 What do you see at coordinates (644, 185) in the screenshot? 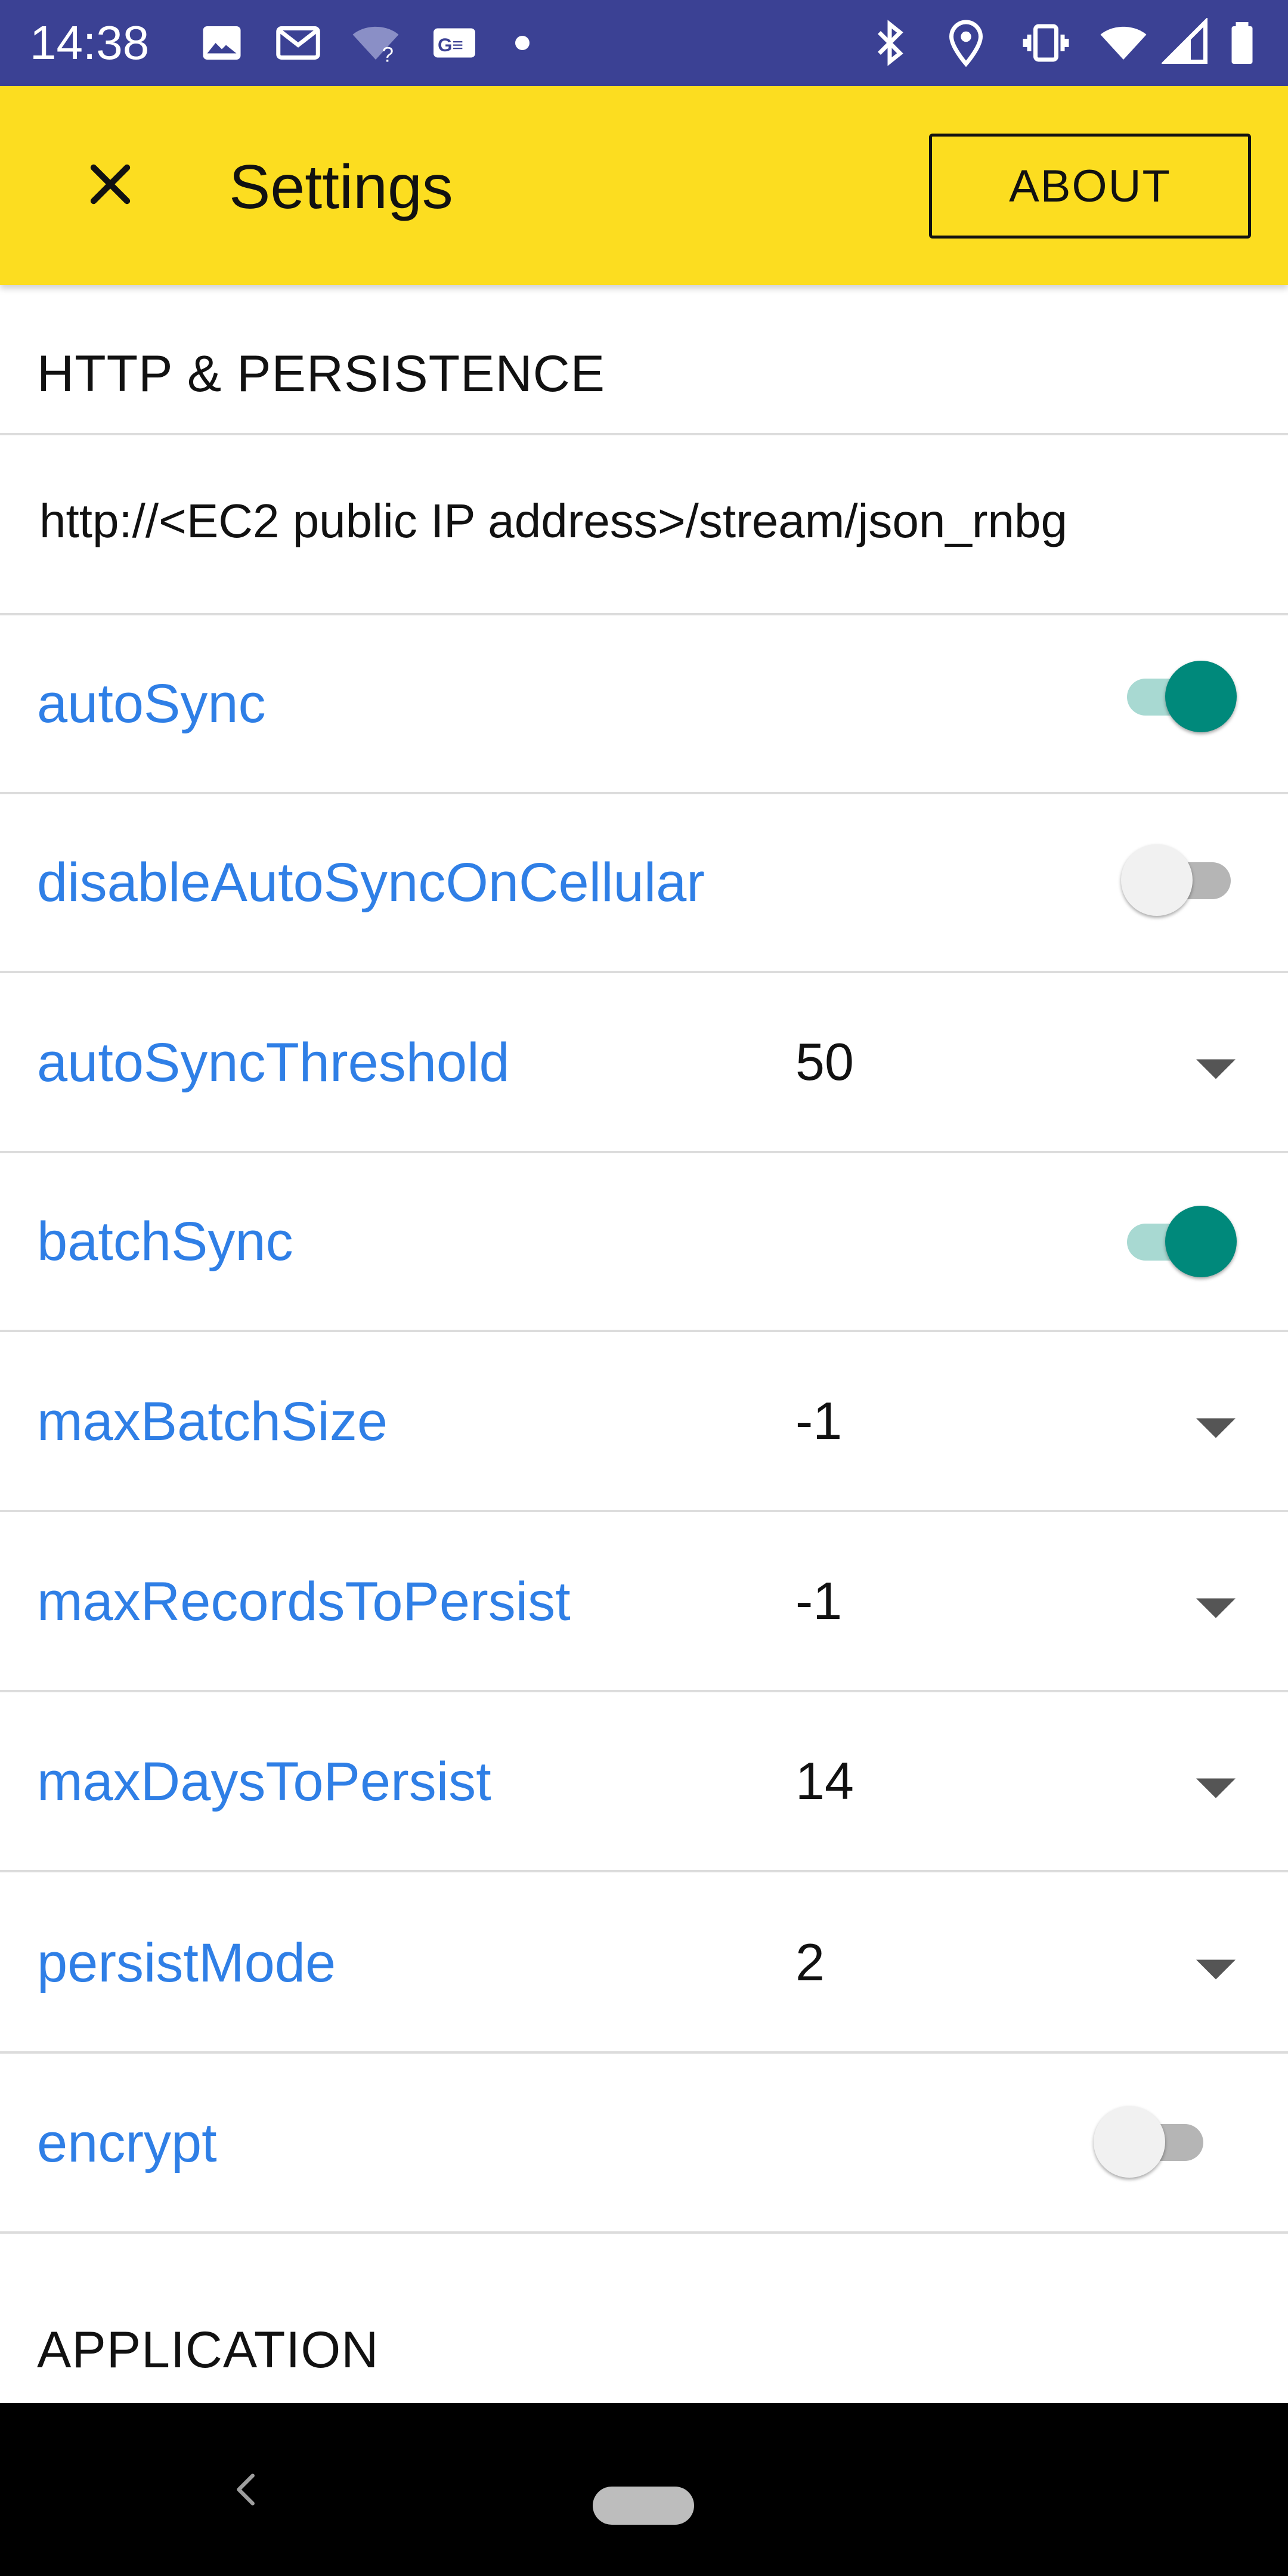
I see `app-bar: Settings ABOUT` at bounding box center [644, 185].